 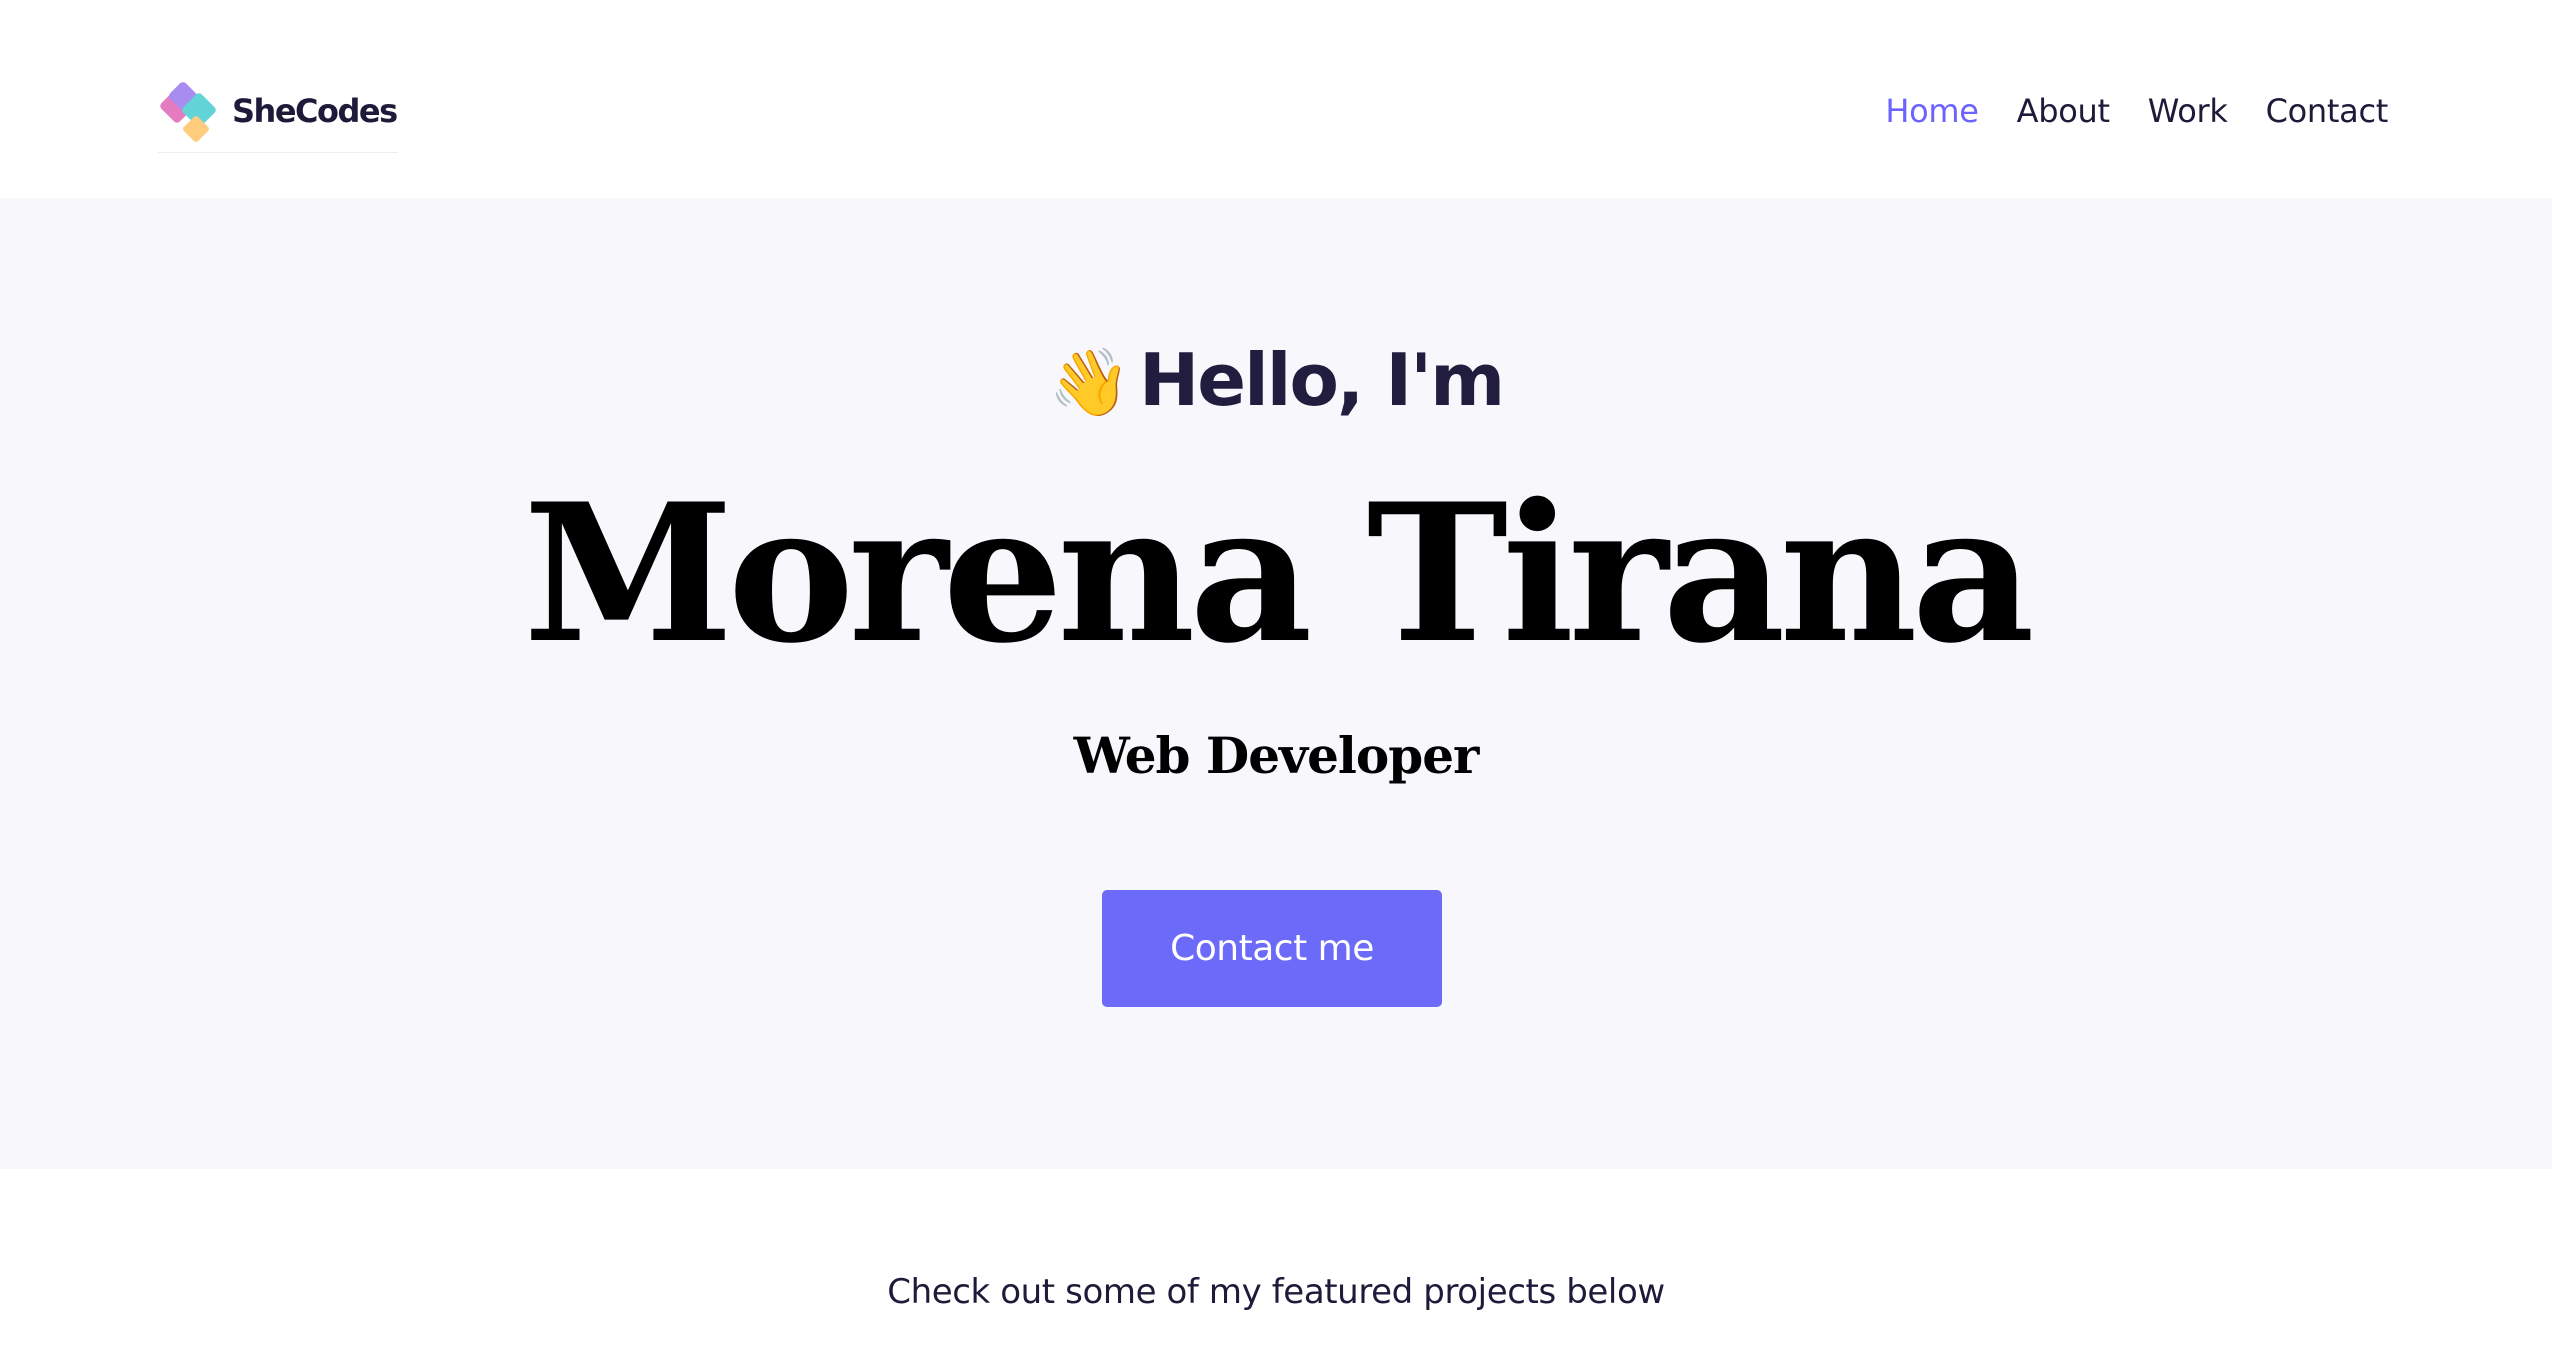 I want to click on nav-contact: Contact, so click(x=2327, y=111).